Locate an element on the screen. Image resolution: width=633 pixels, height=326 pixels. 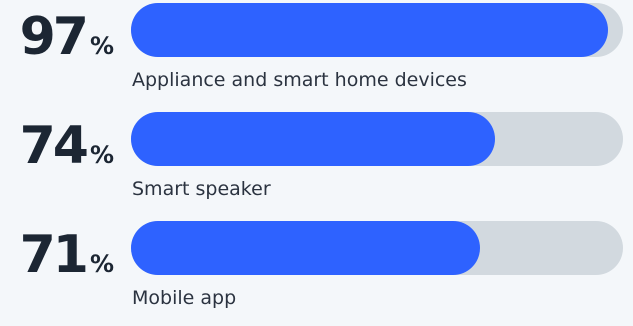
value-number-0: 97 is located at coordinates (54, 37).